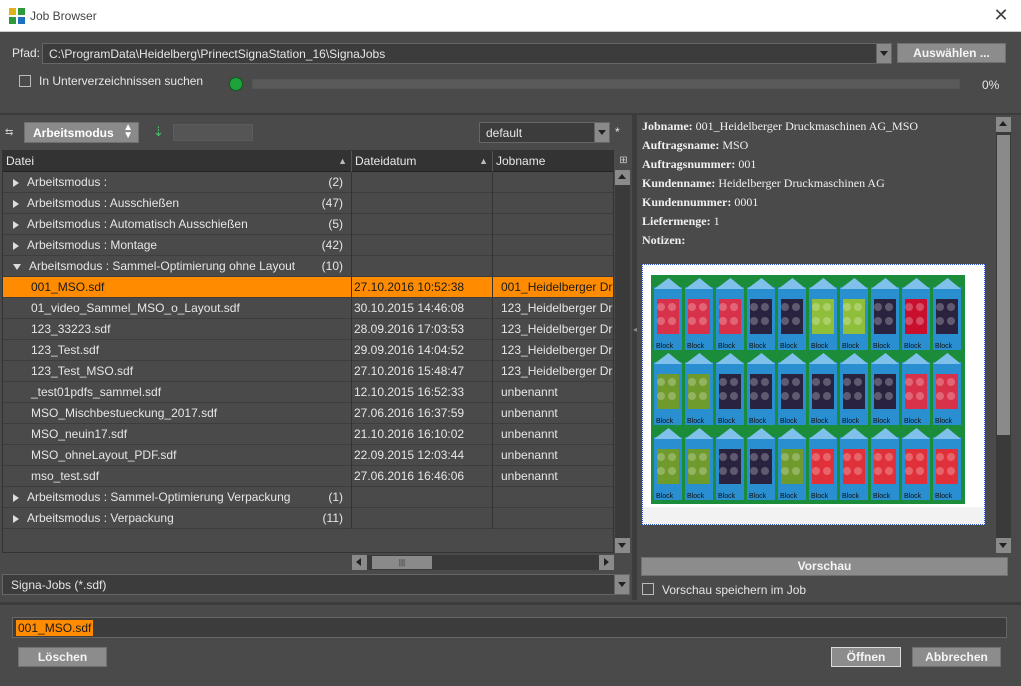  I want to click on group-mode-value: Arbeitsmodus, so click(73, 133).